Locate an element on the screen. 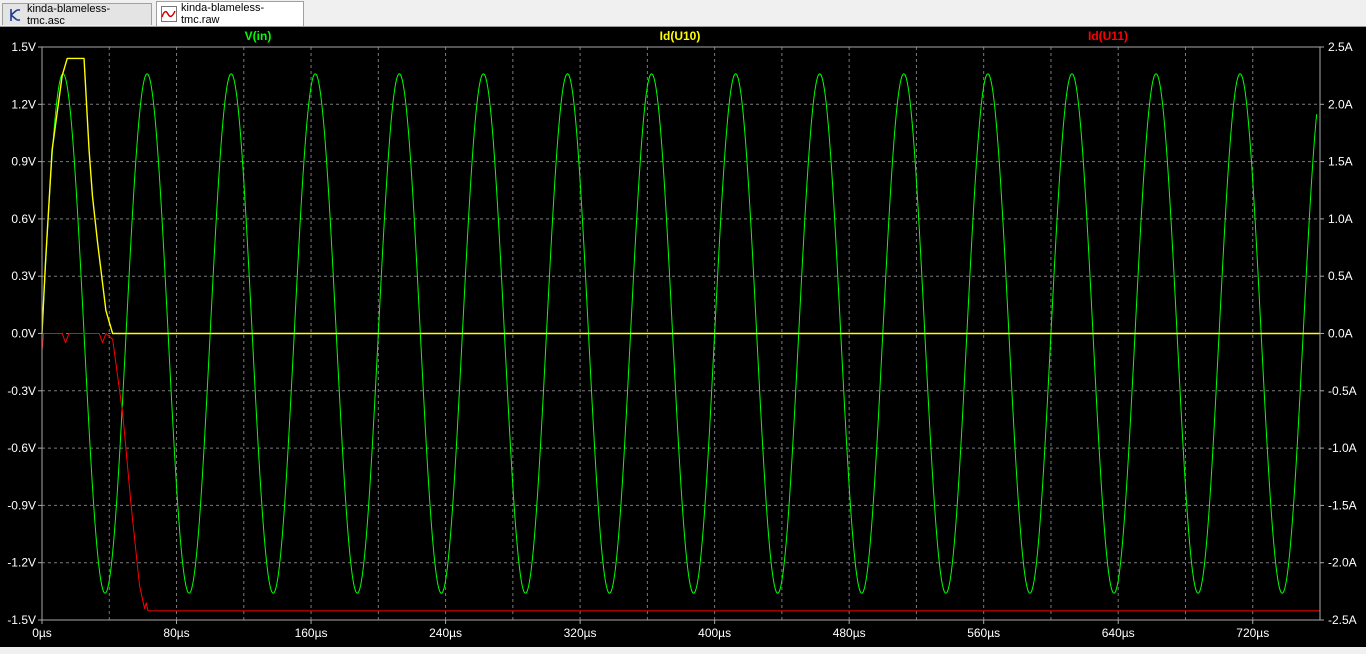  schematic-icon is located at coordinates (15, 14).